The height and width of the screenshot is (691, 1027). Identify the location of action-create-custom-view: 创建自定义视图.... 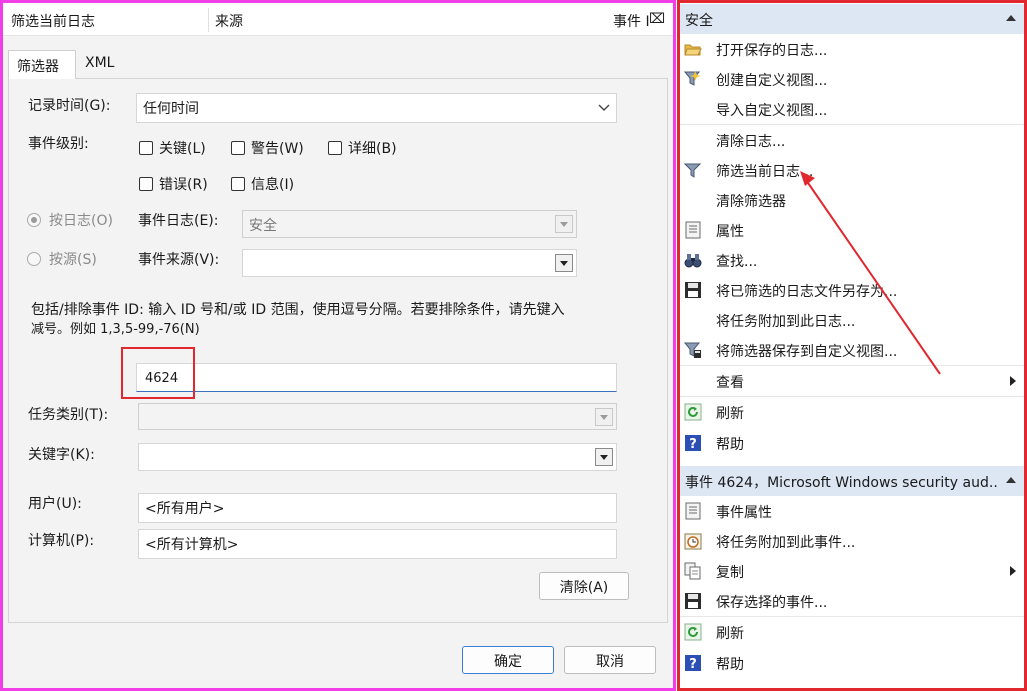
(852, 79).